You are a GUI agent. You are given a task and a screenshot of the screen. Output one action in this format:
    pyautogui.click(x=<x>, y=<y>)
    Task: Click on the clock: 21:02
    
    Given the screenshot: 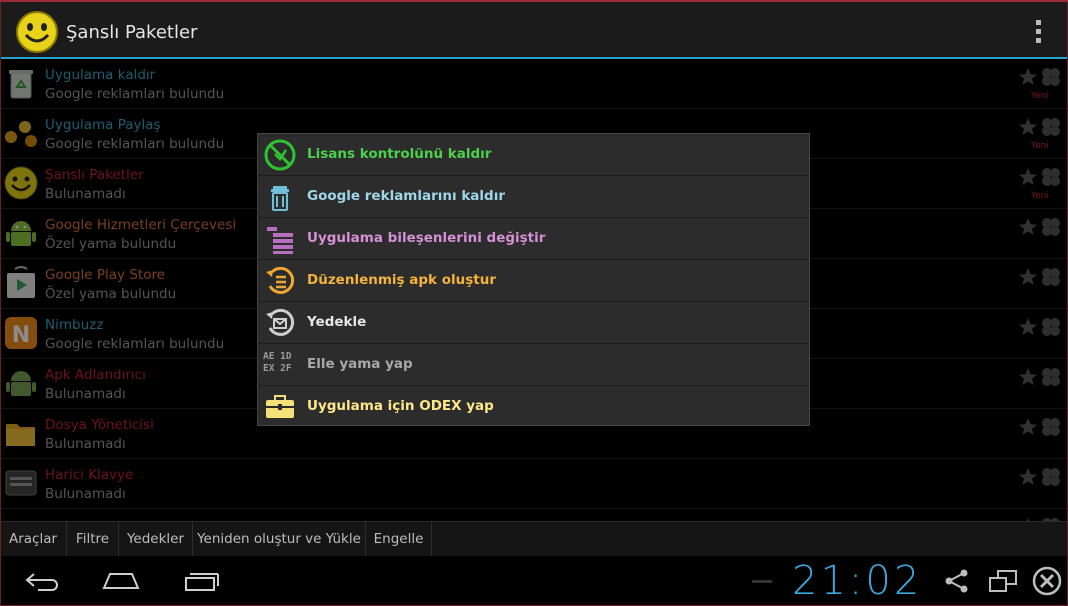 What is the action you would take?
    pyautogui.click(x=857, y=581)
    